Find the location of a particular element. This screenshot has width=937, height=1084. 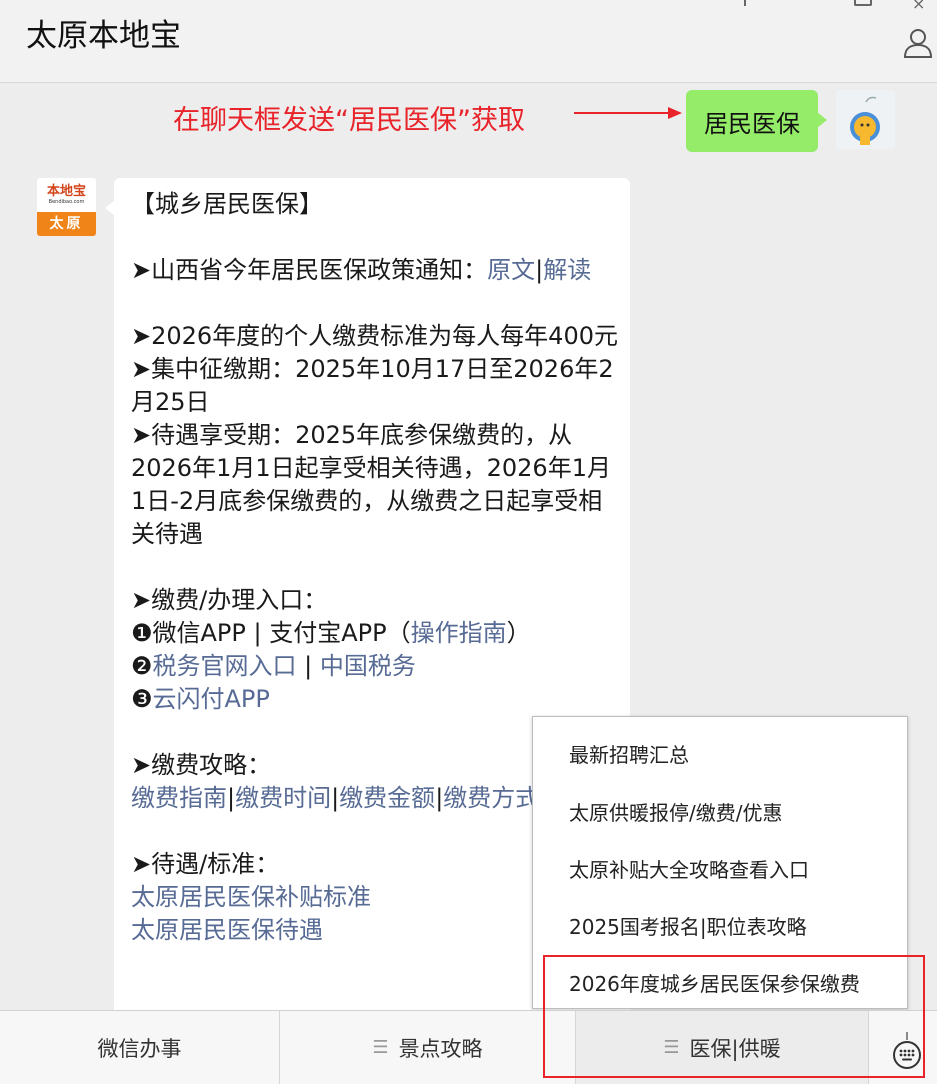

tax-portal-link: 税务官网入口 is located at coordinates (225, 666).